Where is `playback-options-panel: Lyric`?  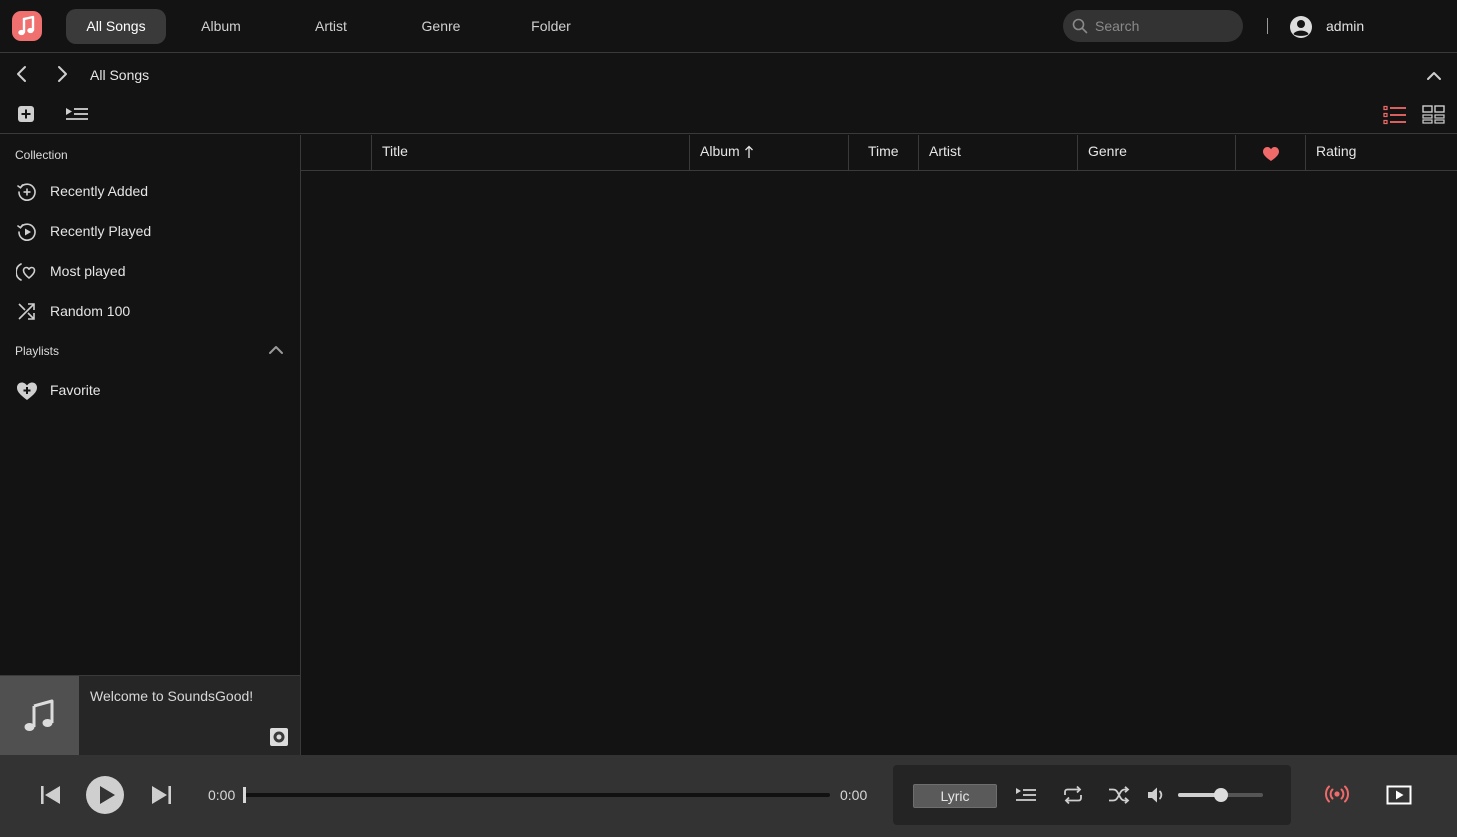
playback-options-panel: Lyric is located at coordinates (1092, 795).